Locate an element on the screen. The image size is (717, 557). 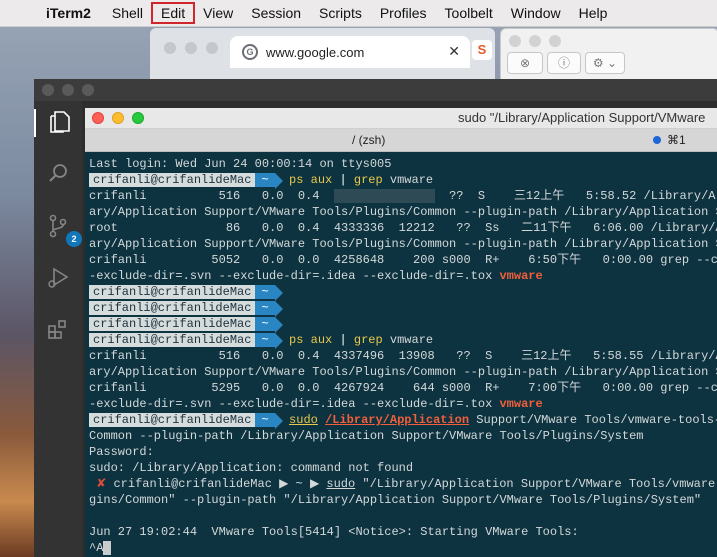
source-control-icon: 2 is located at coordinates (63, 230).